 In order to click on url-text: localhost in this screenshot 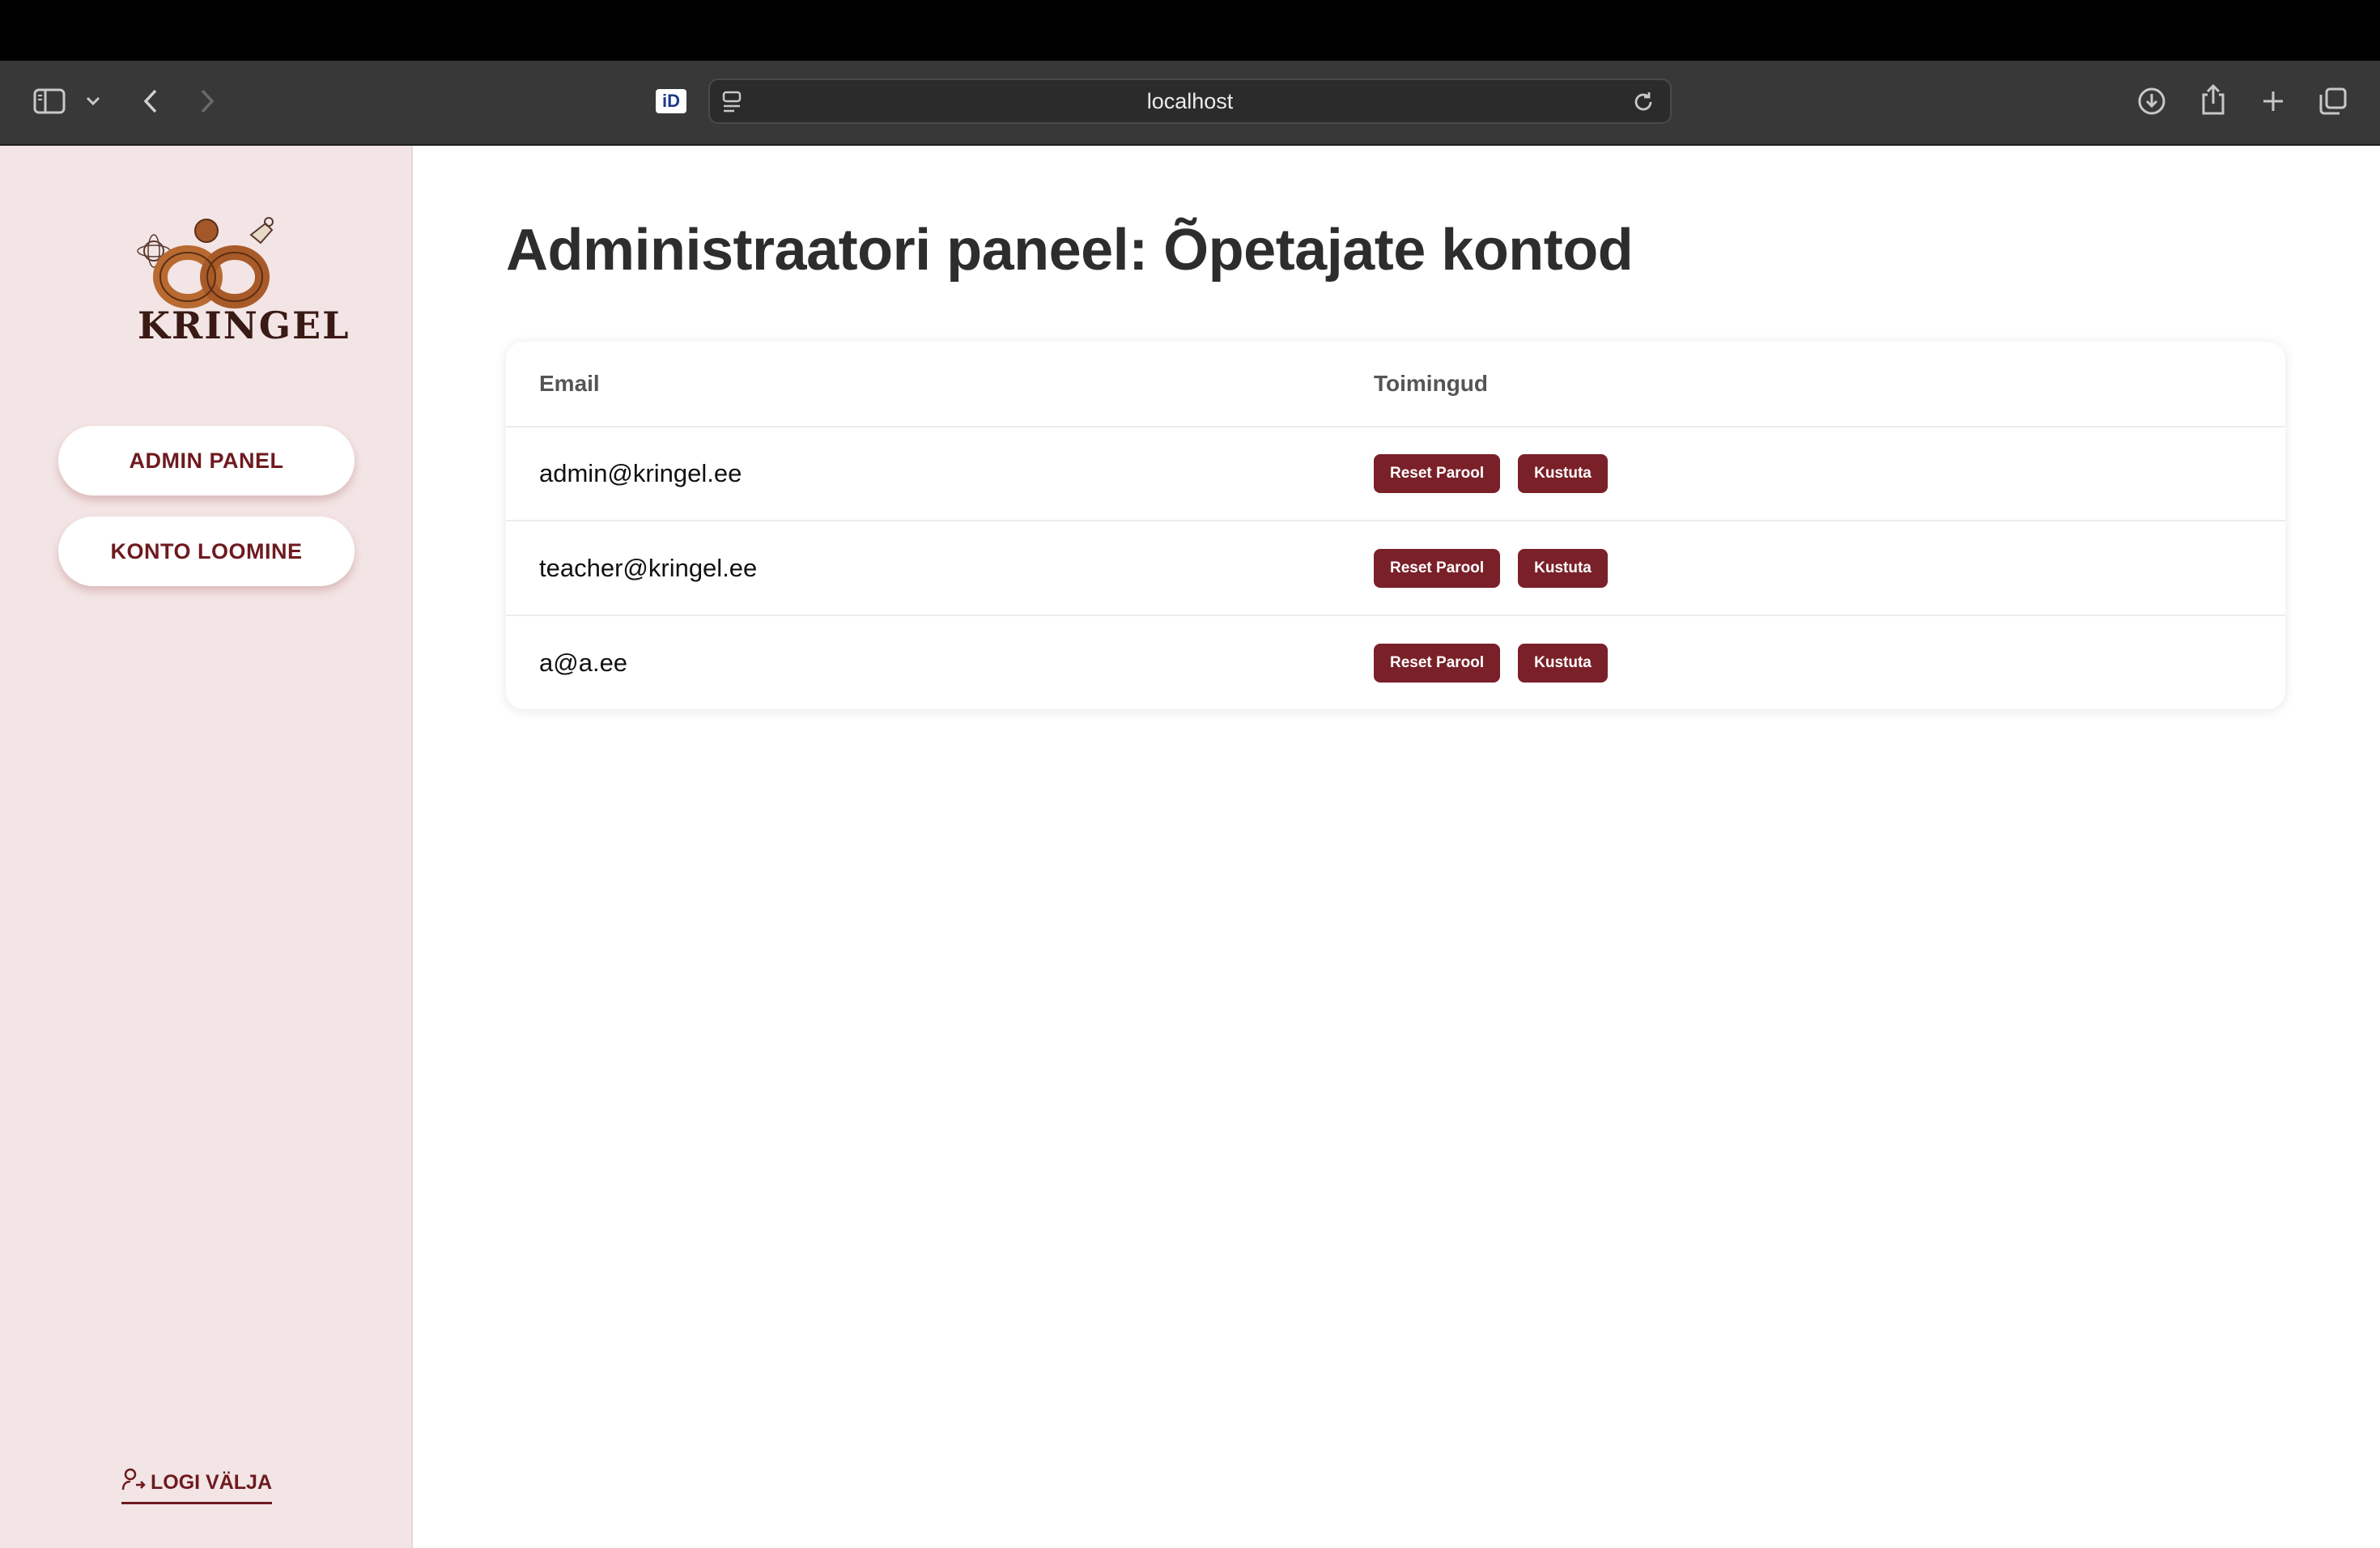, I will do `click(1190, 100)`.